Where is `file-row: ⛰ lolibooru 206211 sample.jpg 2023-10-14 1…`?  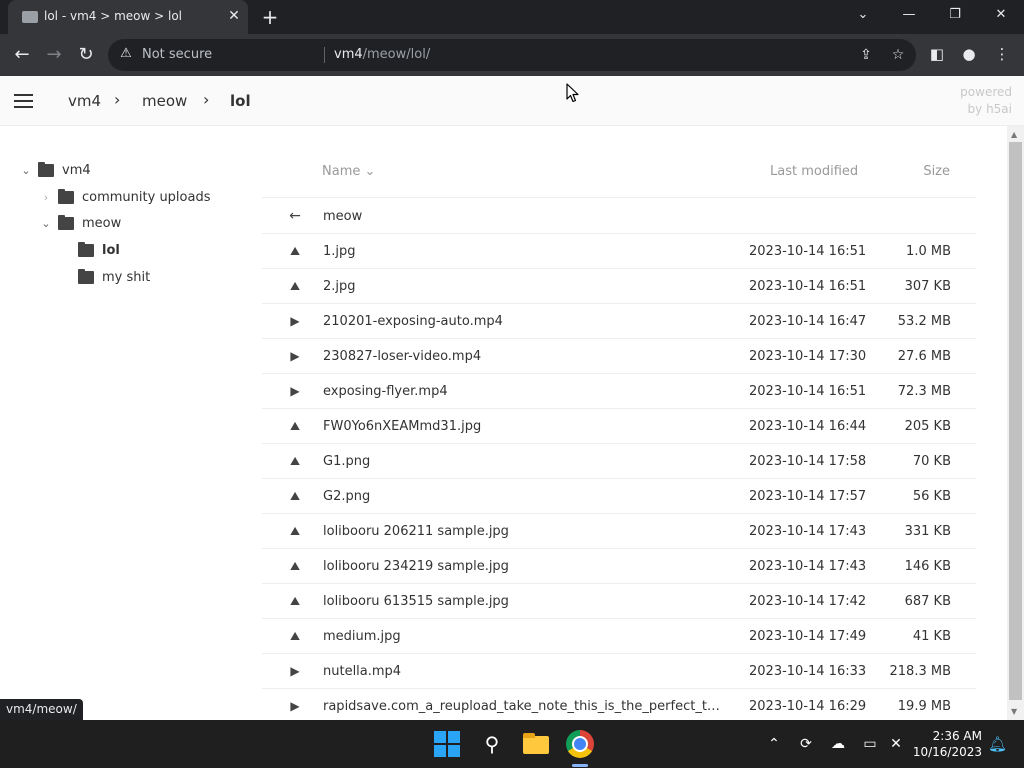
file-row: ⛰ lolibooru 206211 sample.jpg 2023-10-14 1… is located at coordinates (619, 531).